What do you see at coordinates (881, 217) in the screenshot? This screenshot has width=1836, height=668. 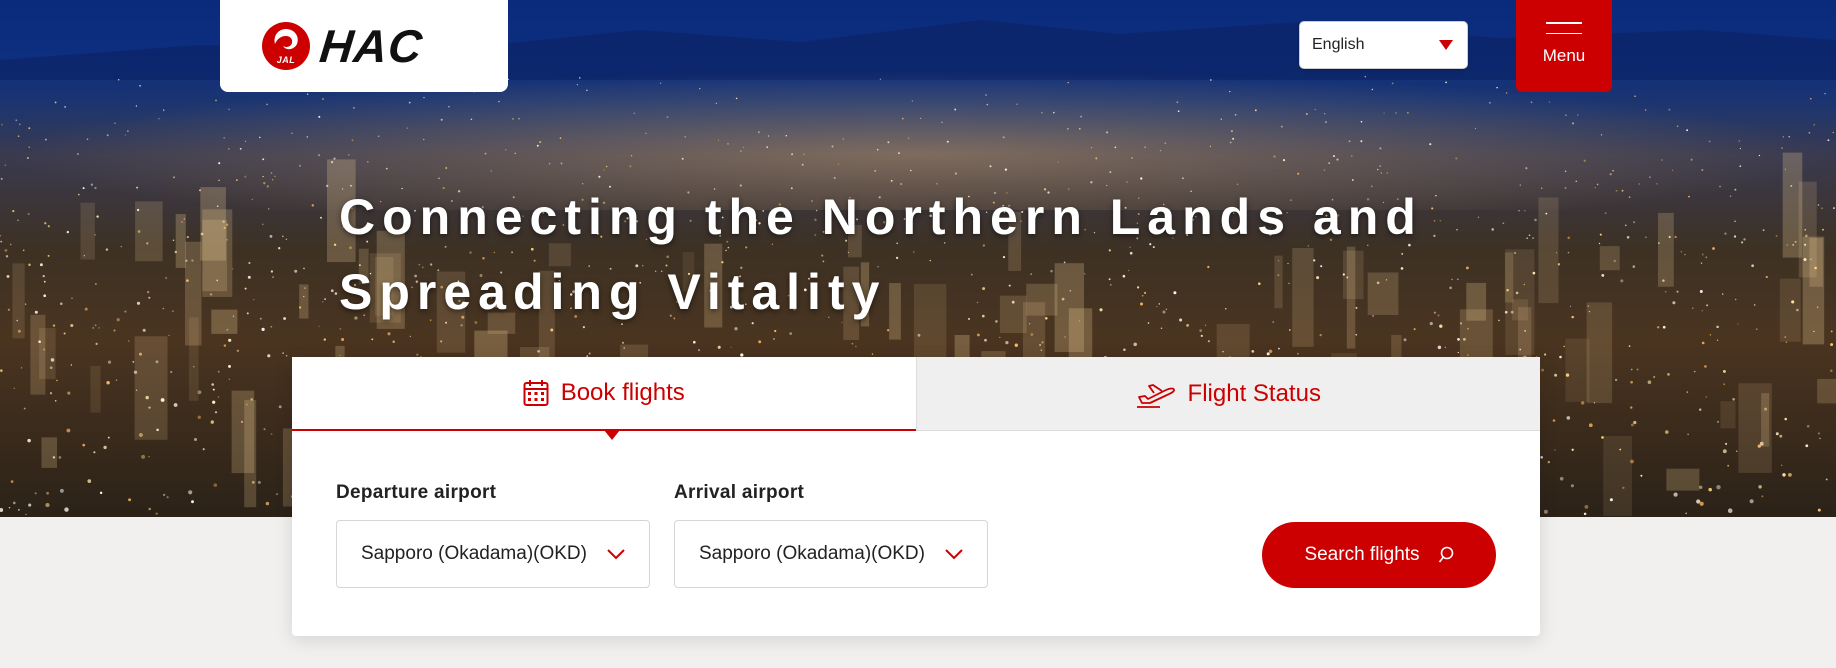 I see `hero-headline-line1: Connecting the Northern Lands and` at bounding box center [881, 217].